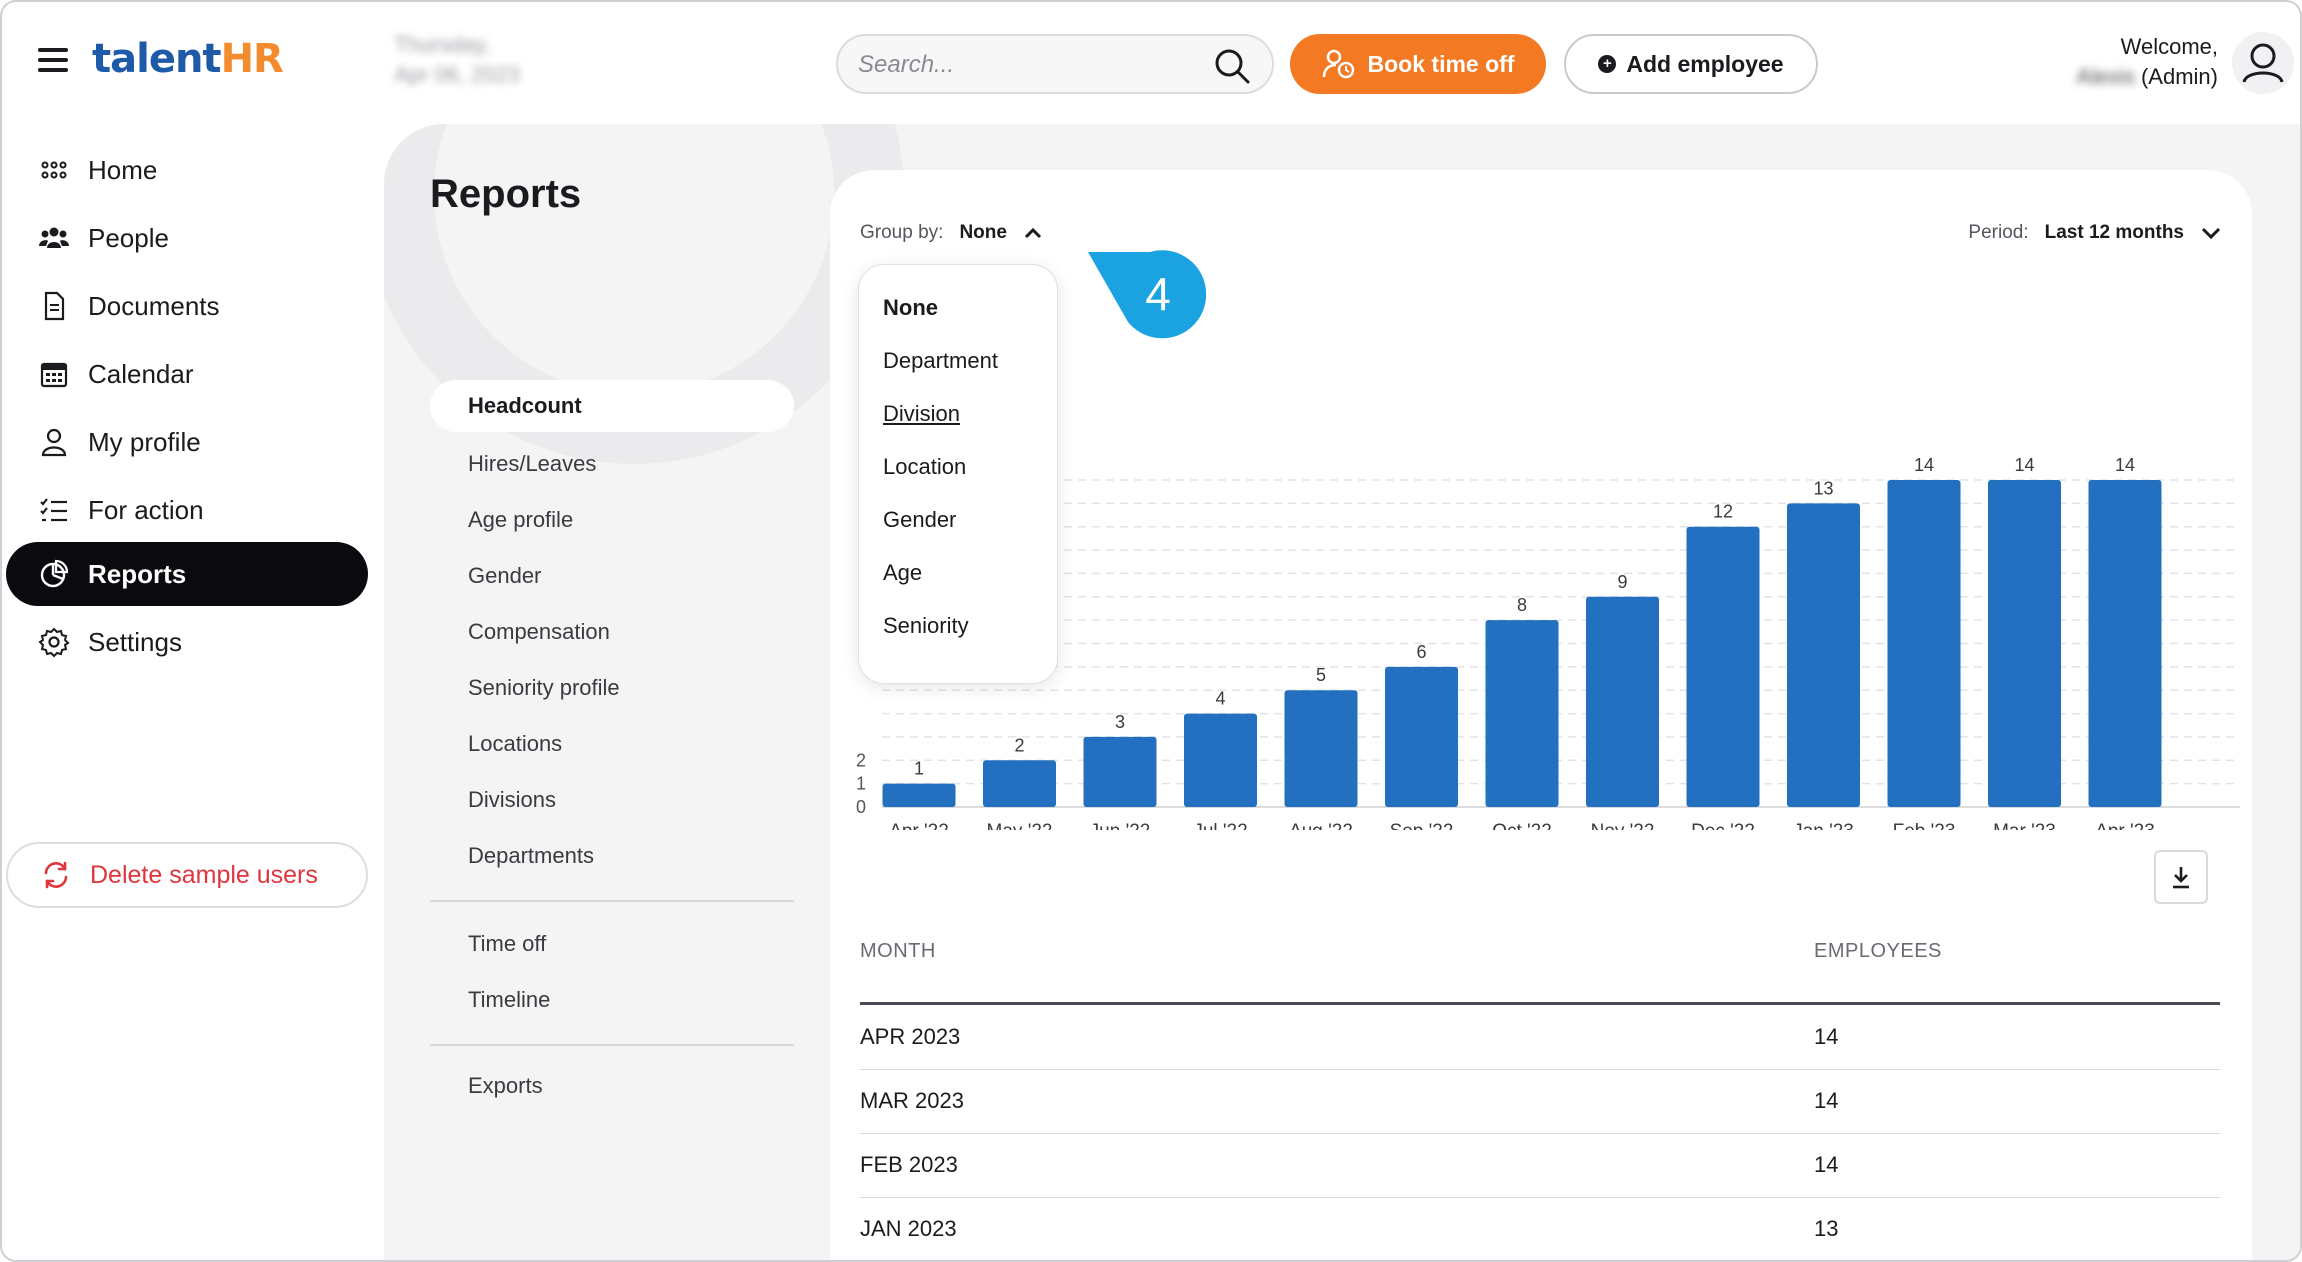 The image size is (2302, 1262). Describe the element at coordinates (951, 233) in the screenshot. I see `group-by-selector: Group by: None` at that location.